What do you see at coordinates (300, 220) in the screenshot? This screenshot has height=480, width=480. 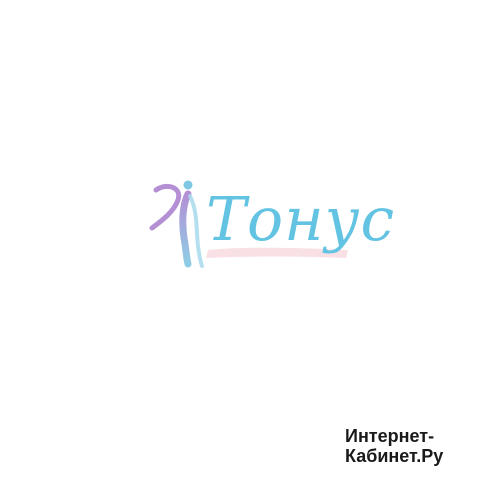 I see `brand-wordmark: Тонус` at bounding box center [300, 220].